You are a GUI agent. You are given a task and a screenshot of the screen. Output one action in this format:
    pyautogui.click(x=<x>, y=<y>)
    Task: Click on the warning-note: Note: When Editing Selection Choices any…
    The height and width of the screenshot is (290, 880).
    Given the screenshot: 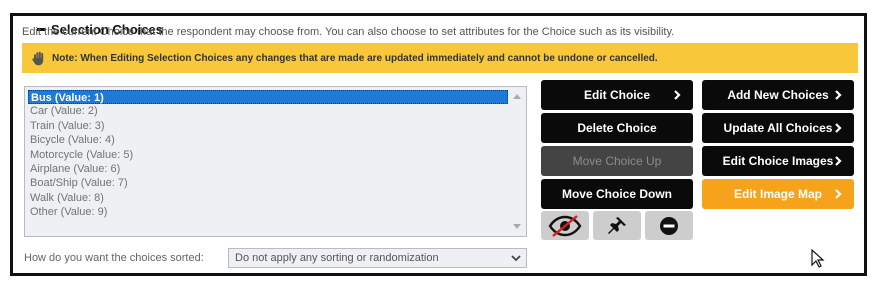 What is the action you would take?
    pyautogui.click(x=440, y=58)
    